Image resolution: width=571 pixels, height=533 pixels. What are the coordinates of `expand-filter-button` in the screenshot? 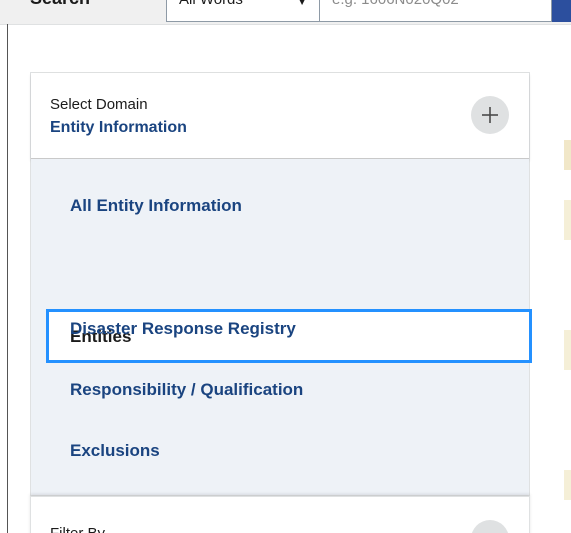 It's located at (490, 526).